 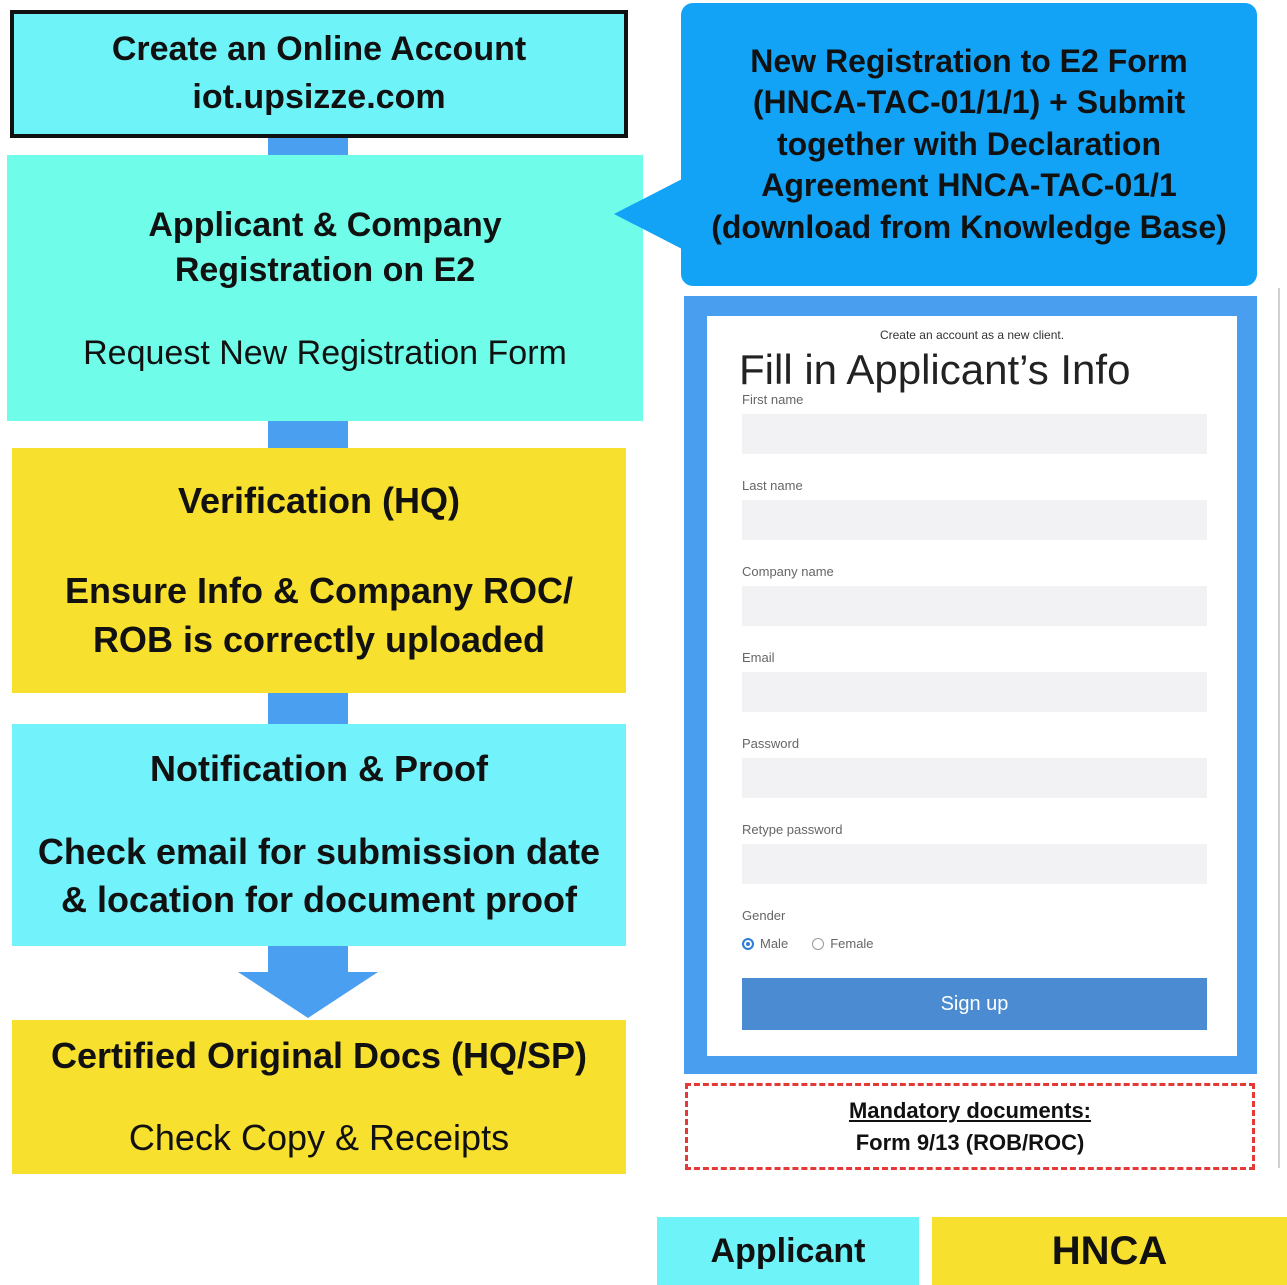 I want to click on step-subtitle: Request New Registration Form, so click(x=325, y=352).